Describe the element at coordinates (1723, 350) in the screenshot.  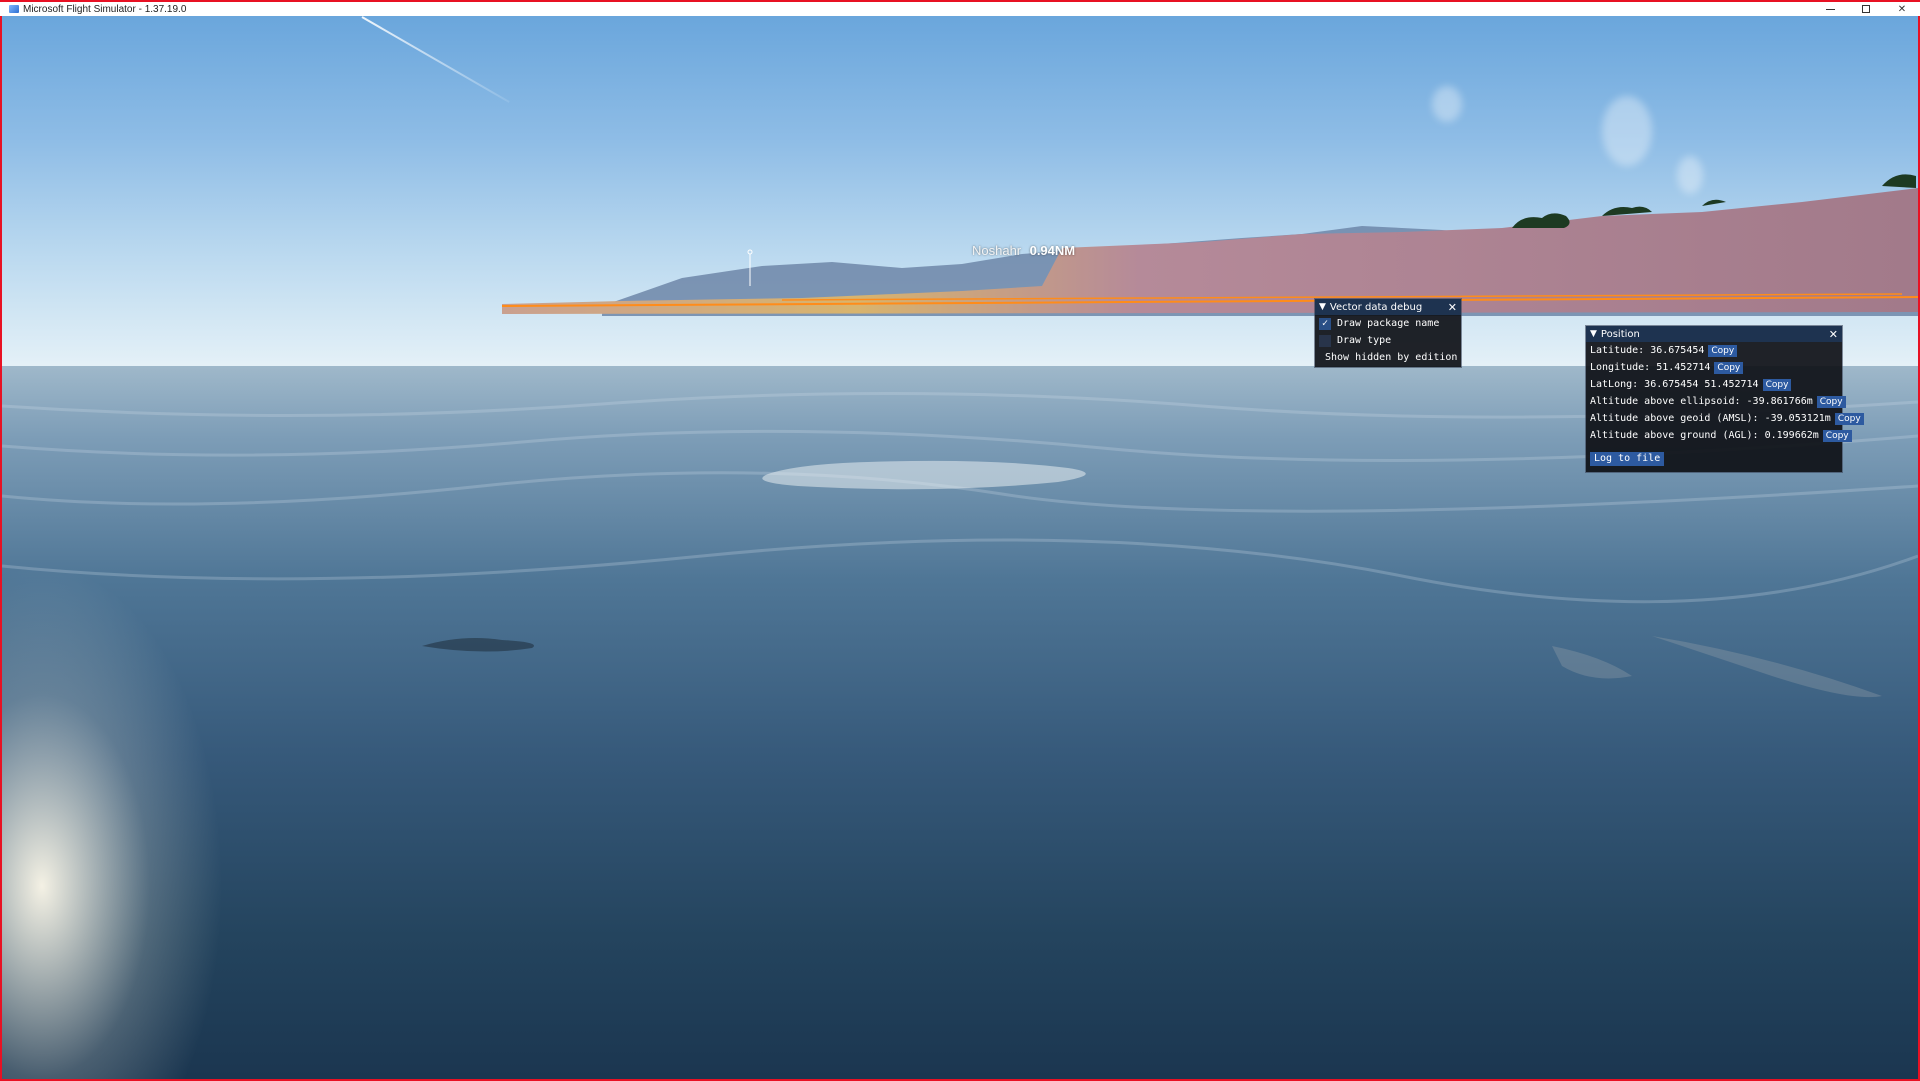
I see `copy-latitude-button: Copy` at that location.